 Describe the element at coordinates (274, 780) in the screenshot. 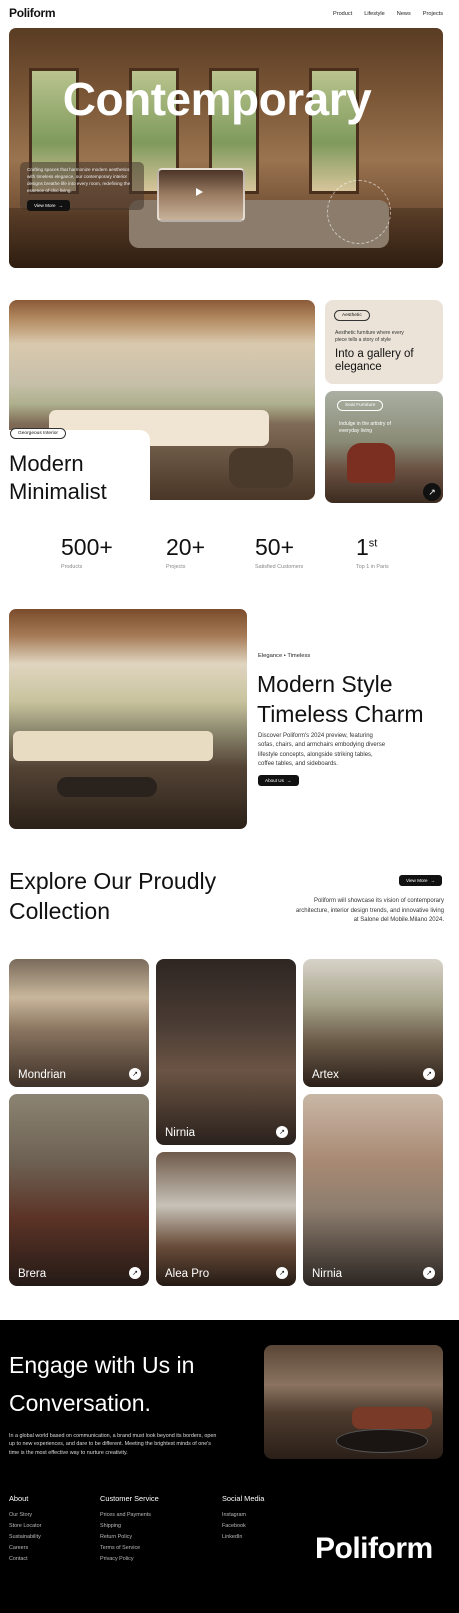

I see `about-us-label: About Us` at that location.